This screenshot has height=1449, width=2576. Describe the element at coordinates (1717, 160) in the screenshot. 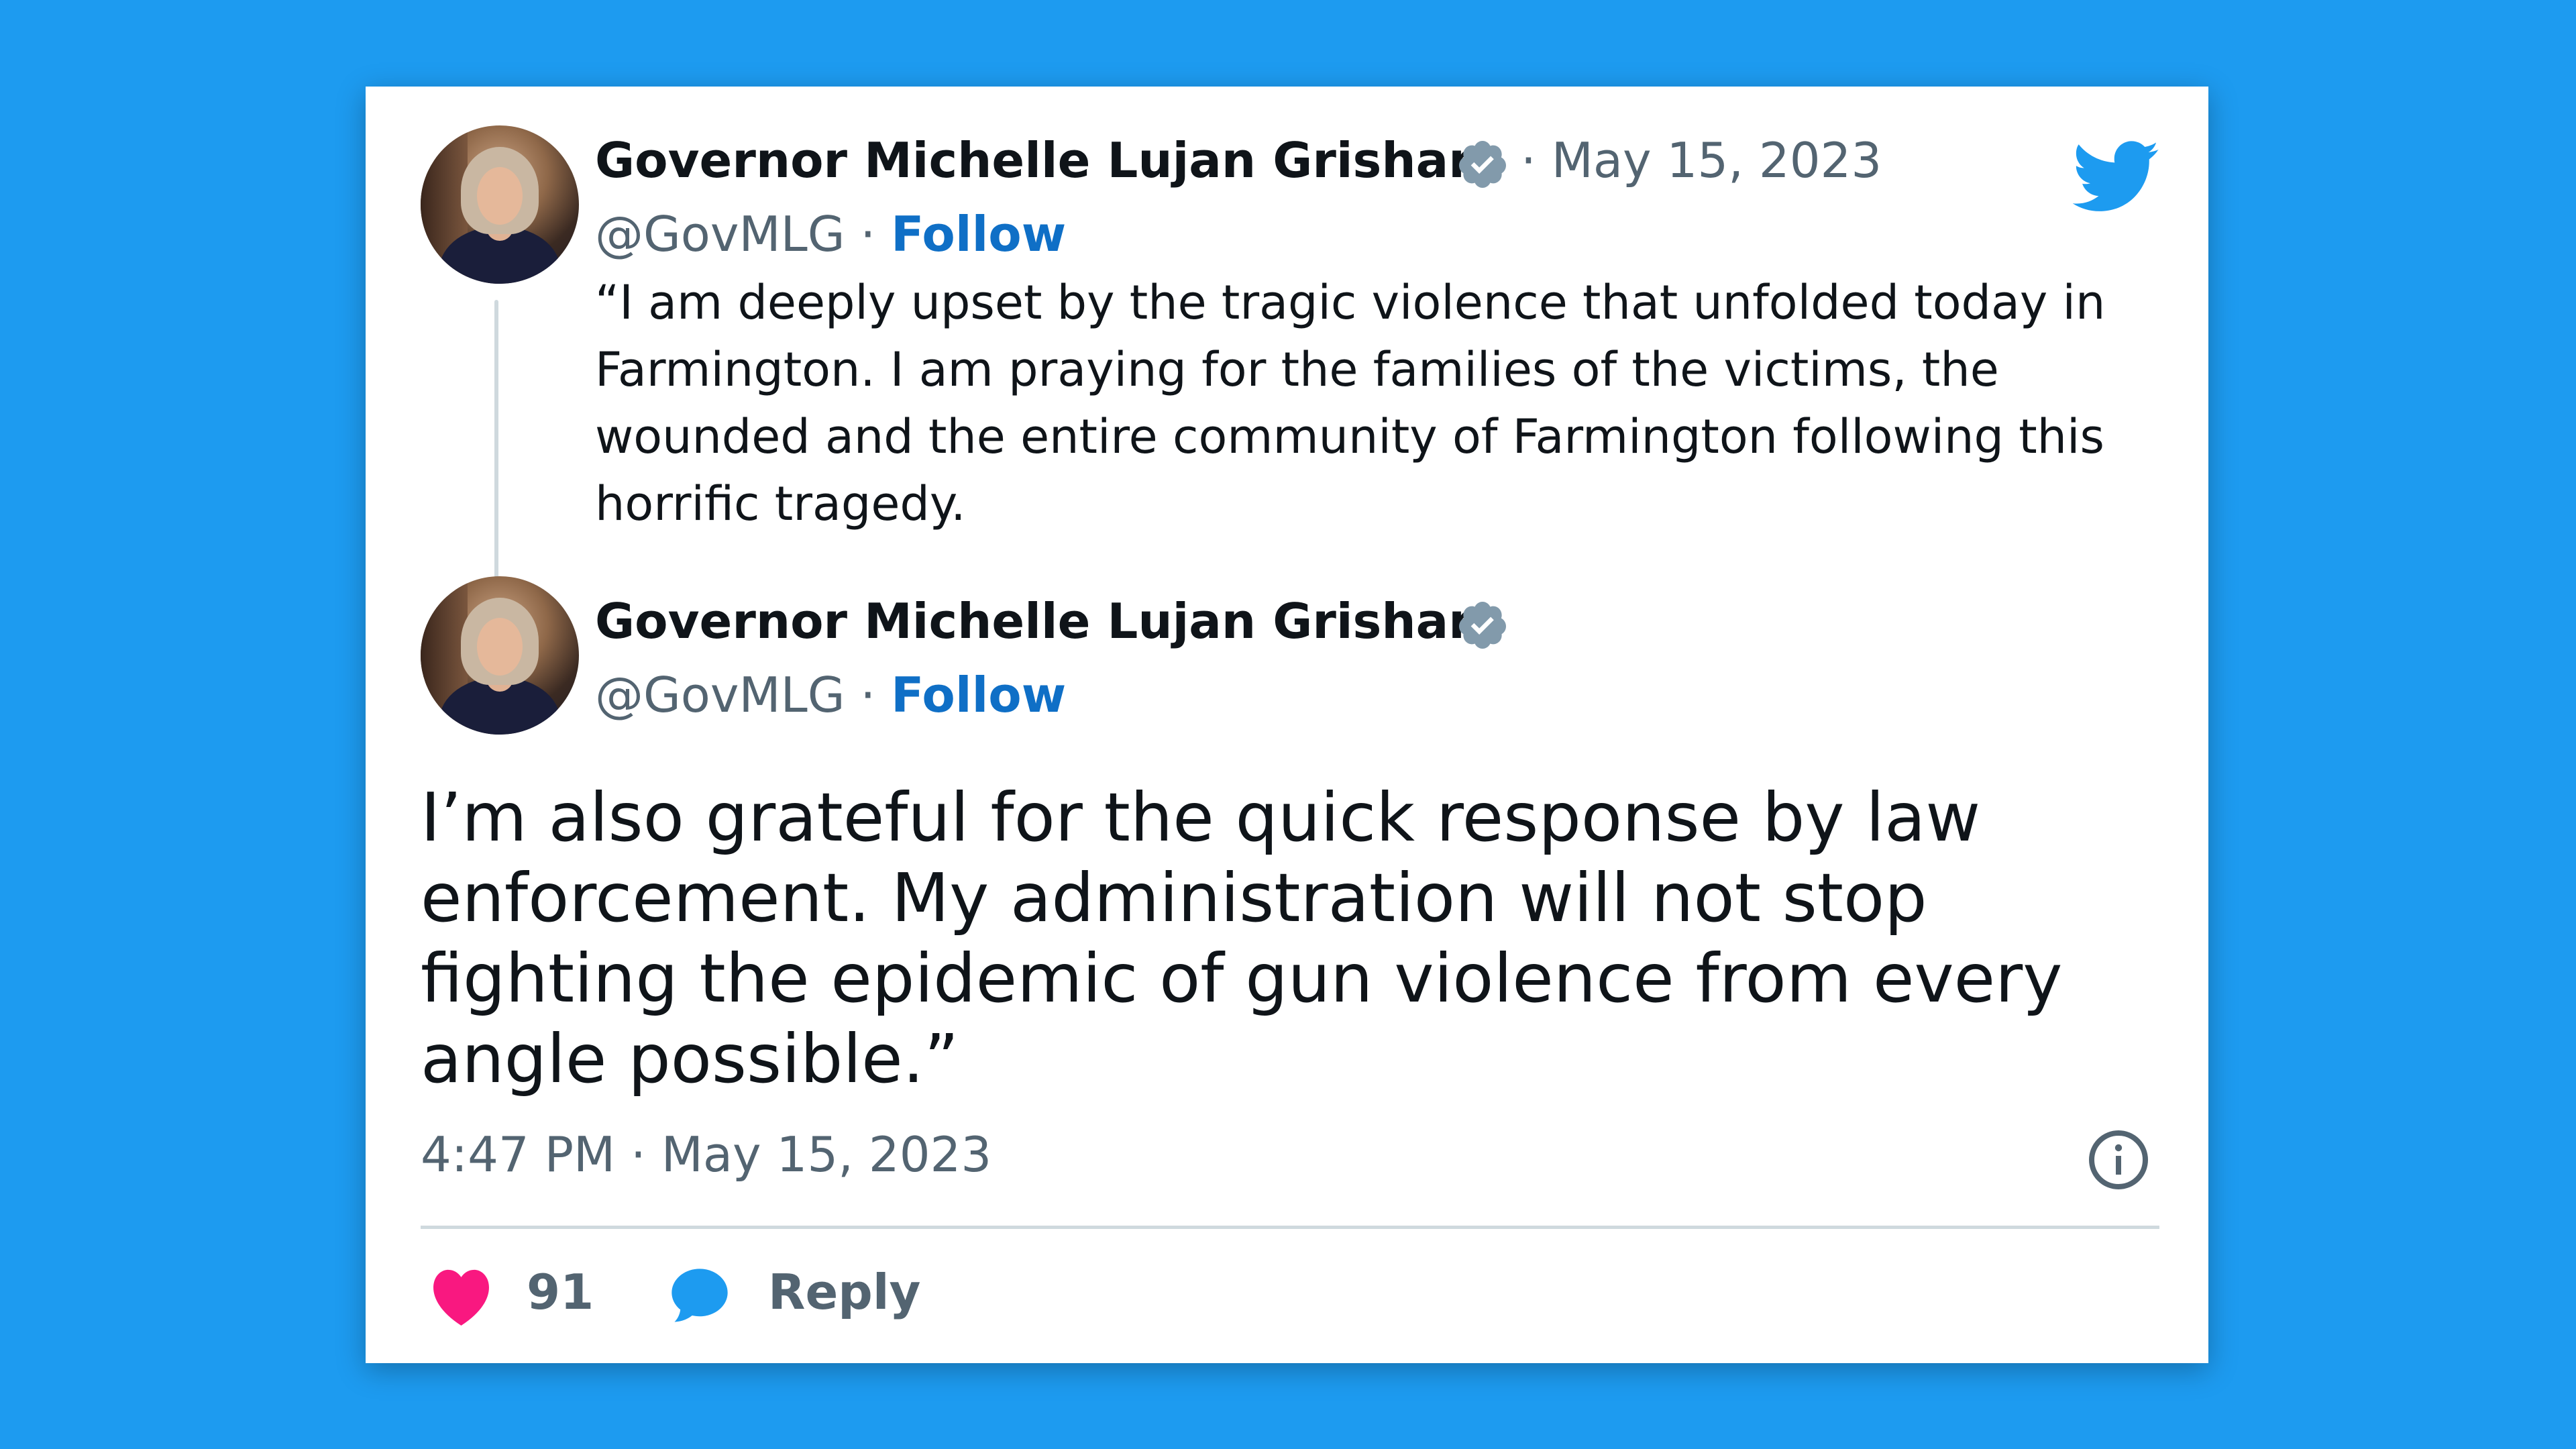

I see `tweet-date: May 15, 2023` at that location.